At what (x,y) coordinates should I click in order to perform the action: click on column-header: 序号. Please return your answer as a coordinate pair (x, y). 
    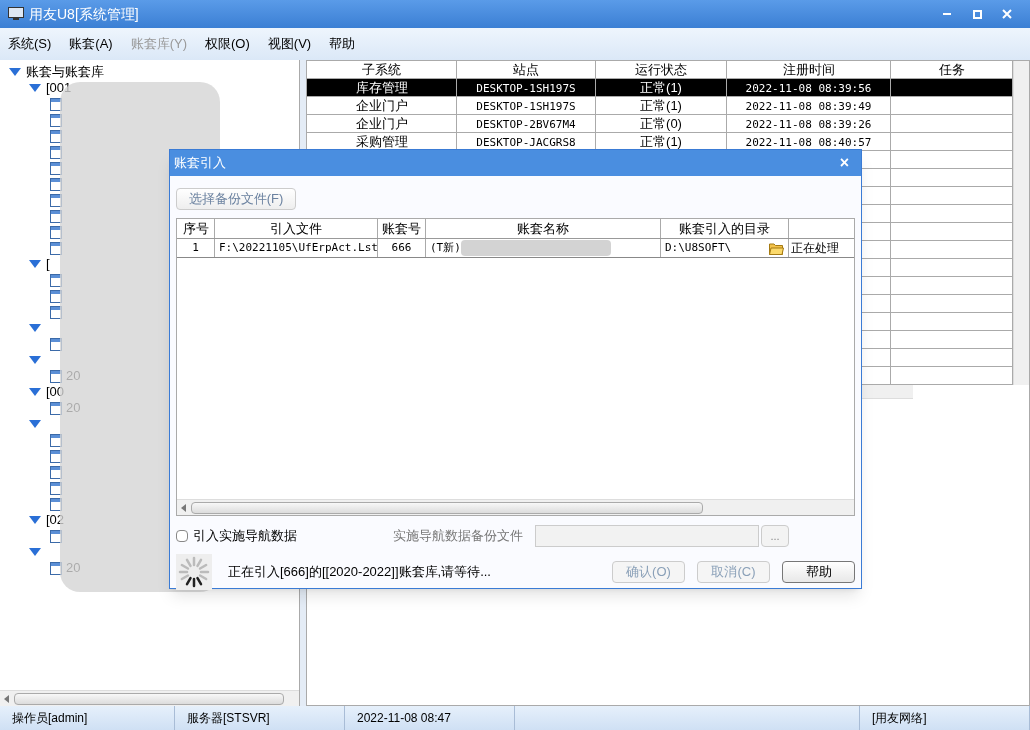
    Looking at the image, I should click on (196, 228).